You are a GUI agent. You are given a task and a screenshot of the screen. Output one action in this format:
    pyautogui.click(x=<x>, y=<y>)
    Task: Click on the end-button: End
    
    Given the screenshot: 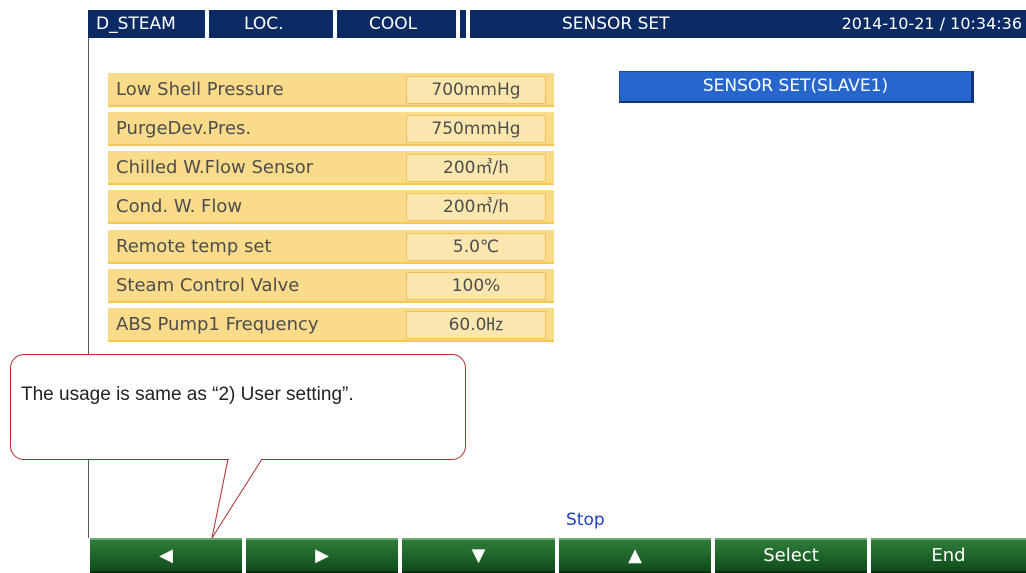 What is the action you would take?
    pyautogui.click(x=948, y=555)
    